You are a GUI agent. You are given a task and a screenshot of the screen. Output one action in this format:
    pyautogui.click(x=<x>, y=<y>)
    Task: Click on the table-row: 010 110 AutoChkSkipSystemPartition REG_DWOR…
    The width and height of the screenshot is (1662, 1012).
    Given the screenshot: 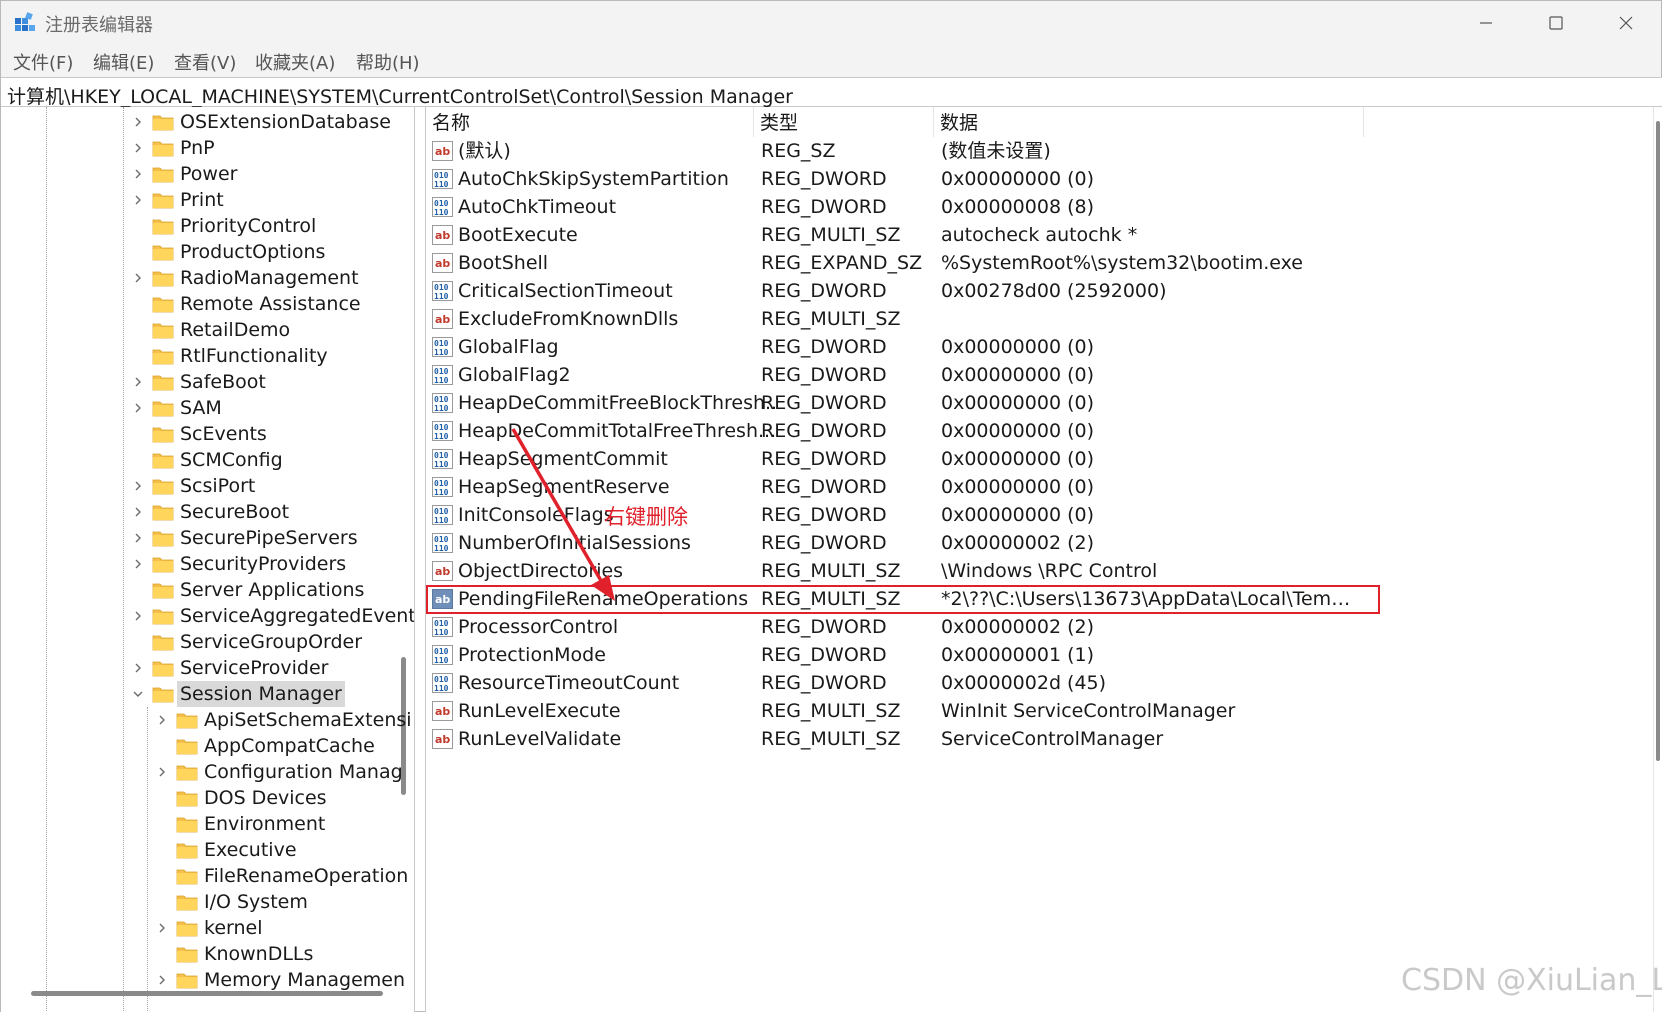 What is the action you would take?
    pyautogui.click(x=1044, y=179)
    